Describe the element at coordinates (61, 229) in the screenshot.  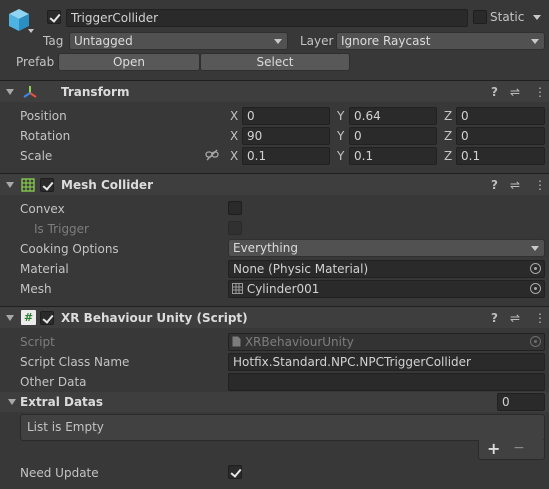
I see `is-trigger-label: Is Trigger` at that location.